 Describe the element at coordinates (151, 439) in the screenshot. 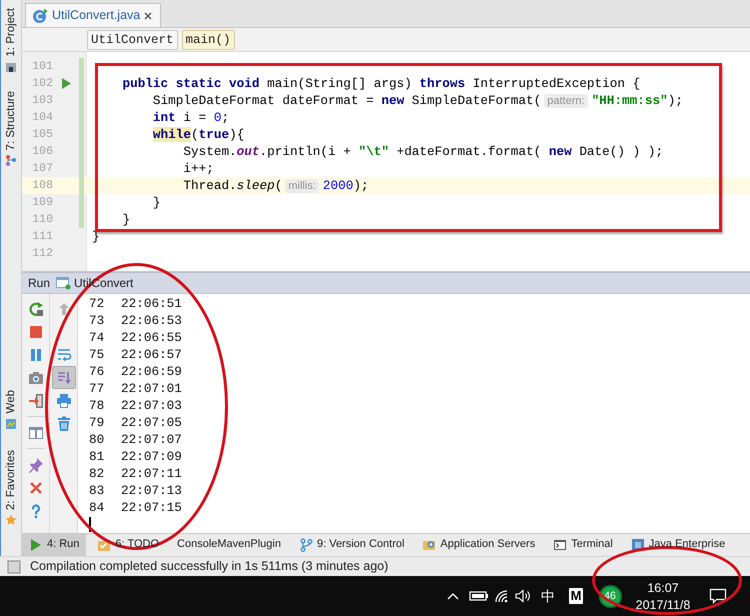

I see `output-time: 22:07:07` at that location.